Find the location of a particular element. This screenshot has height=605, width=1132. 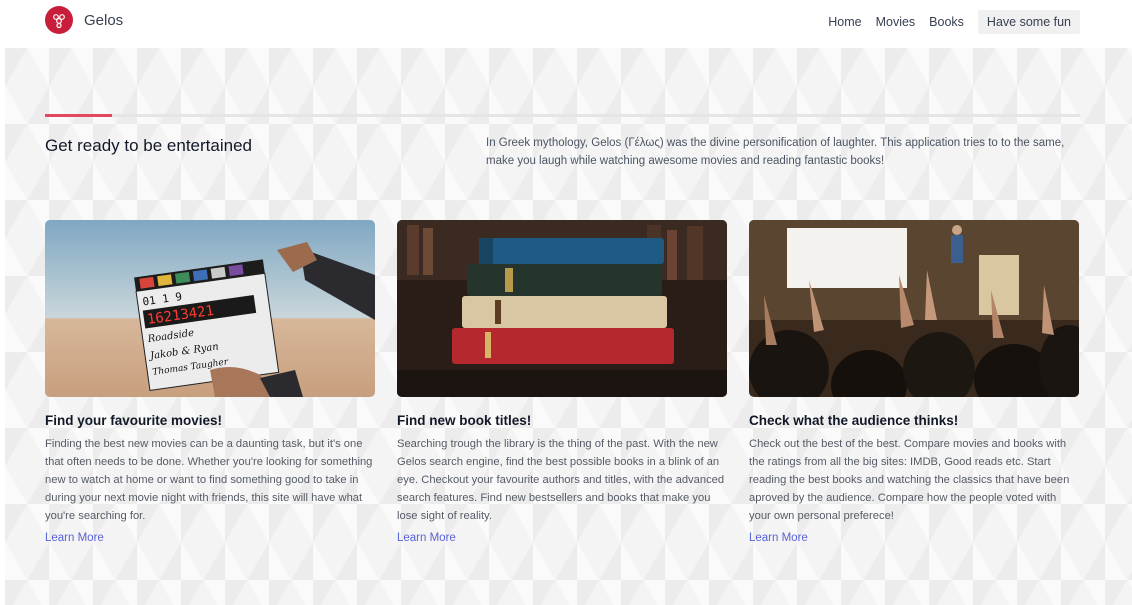

brand: Gelos is located at coordinates (84, 20).